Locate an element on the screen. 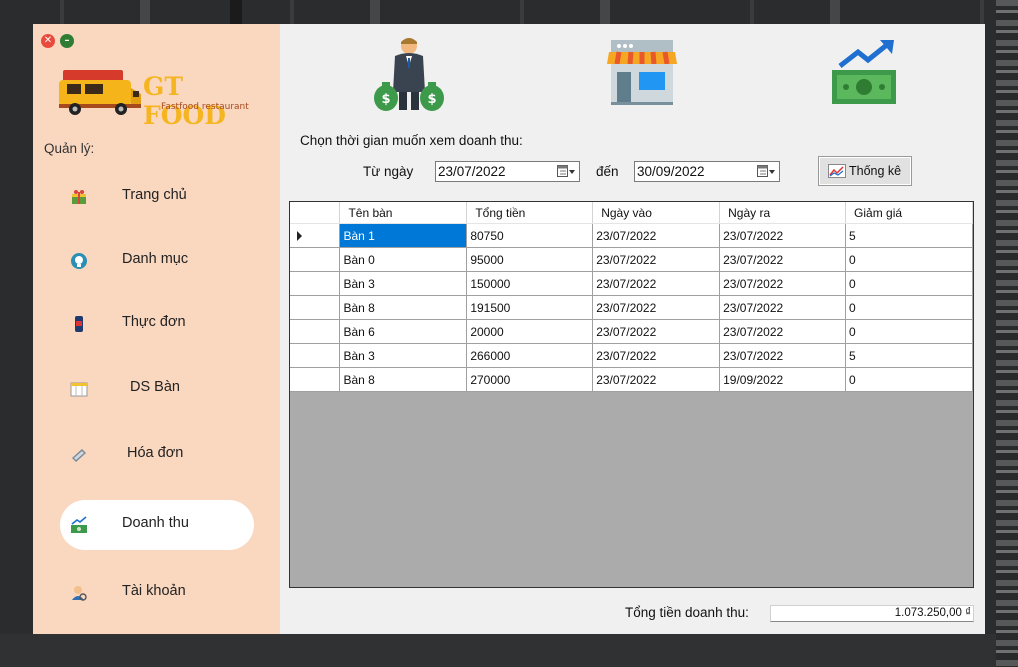 Image resolution: width=1018 pixels, height=667 pixels. close-button: ✕ is located at coordinates (48, 41).